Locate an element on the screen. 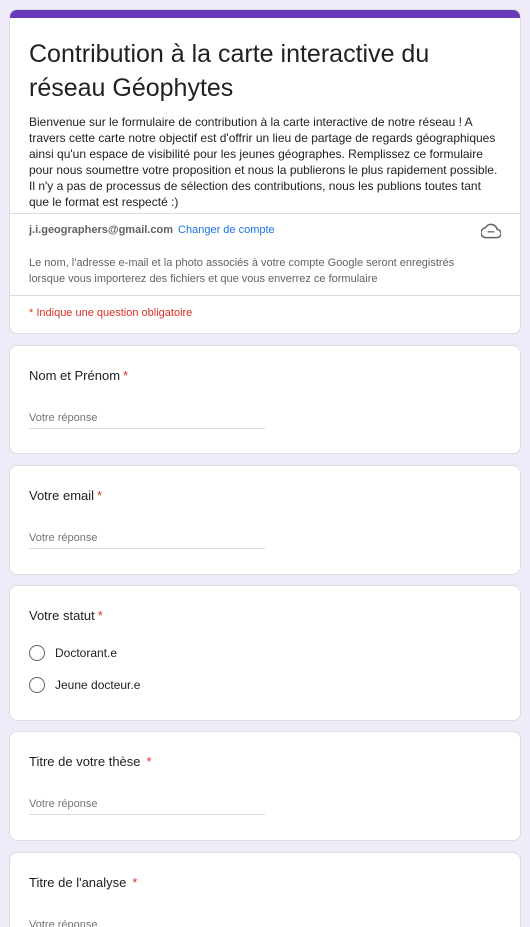 The width and height of the screenshot is (530, 927). name-input is located at coordinates (147, 418).